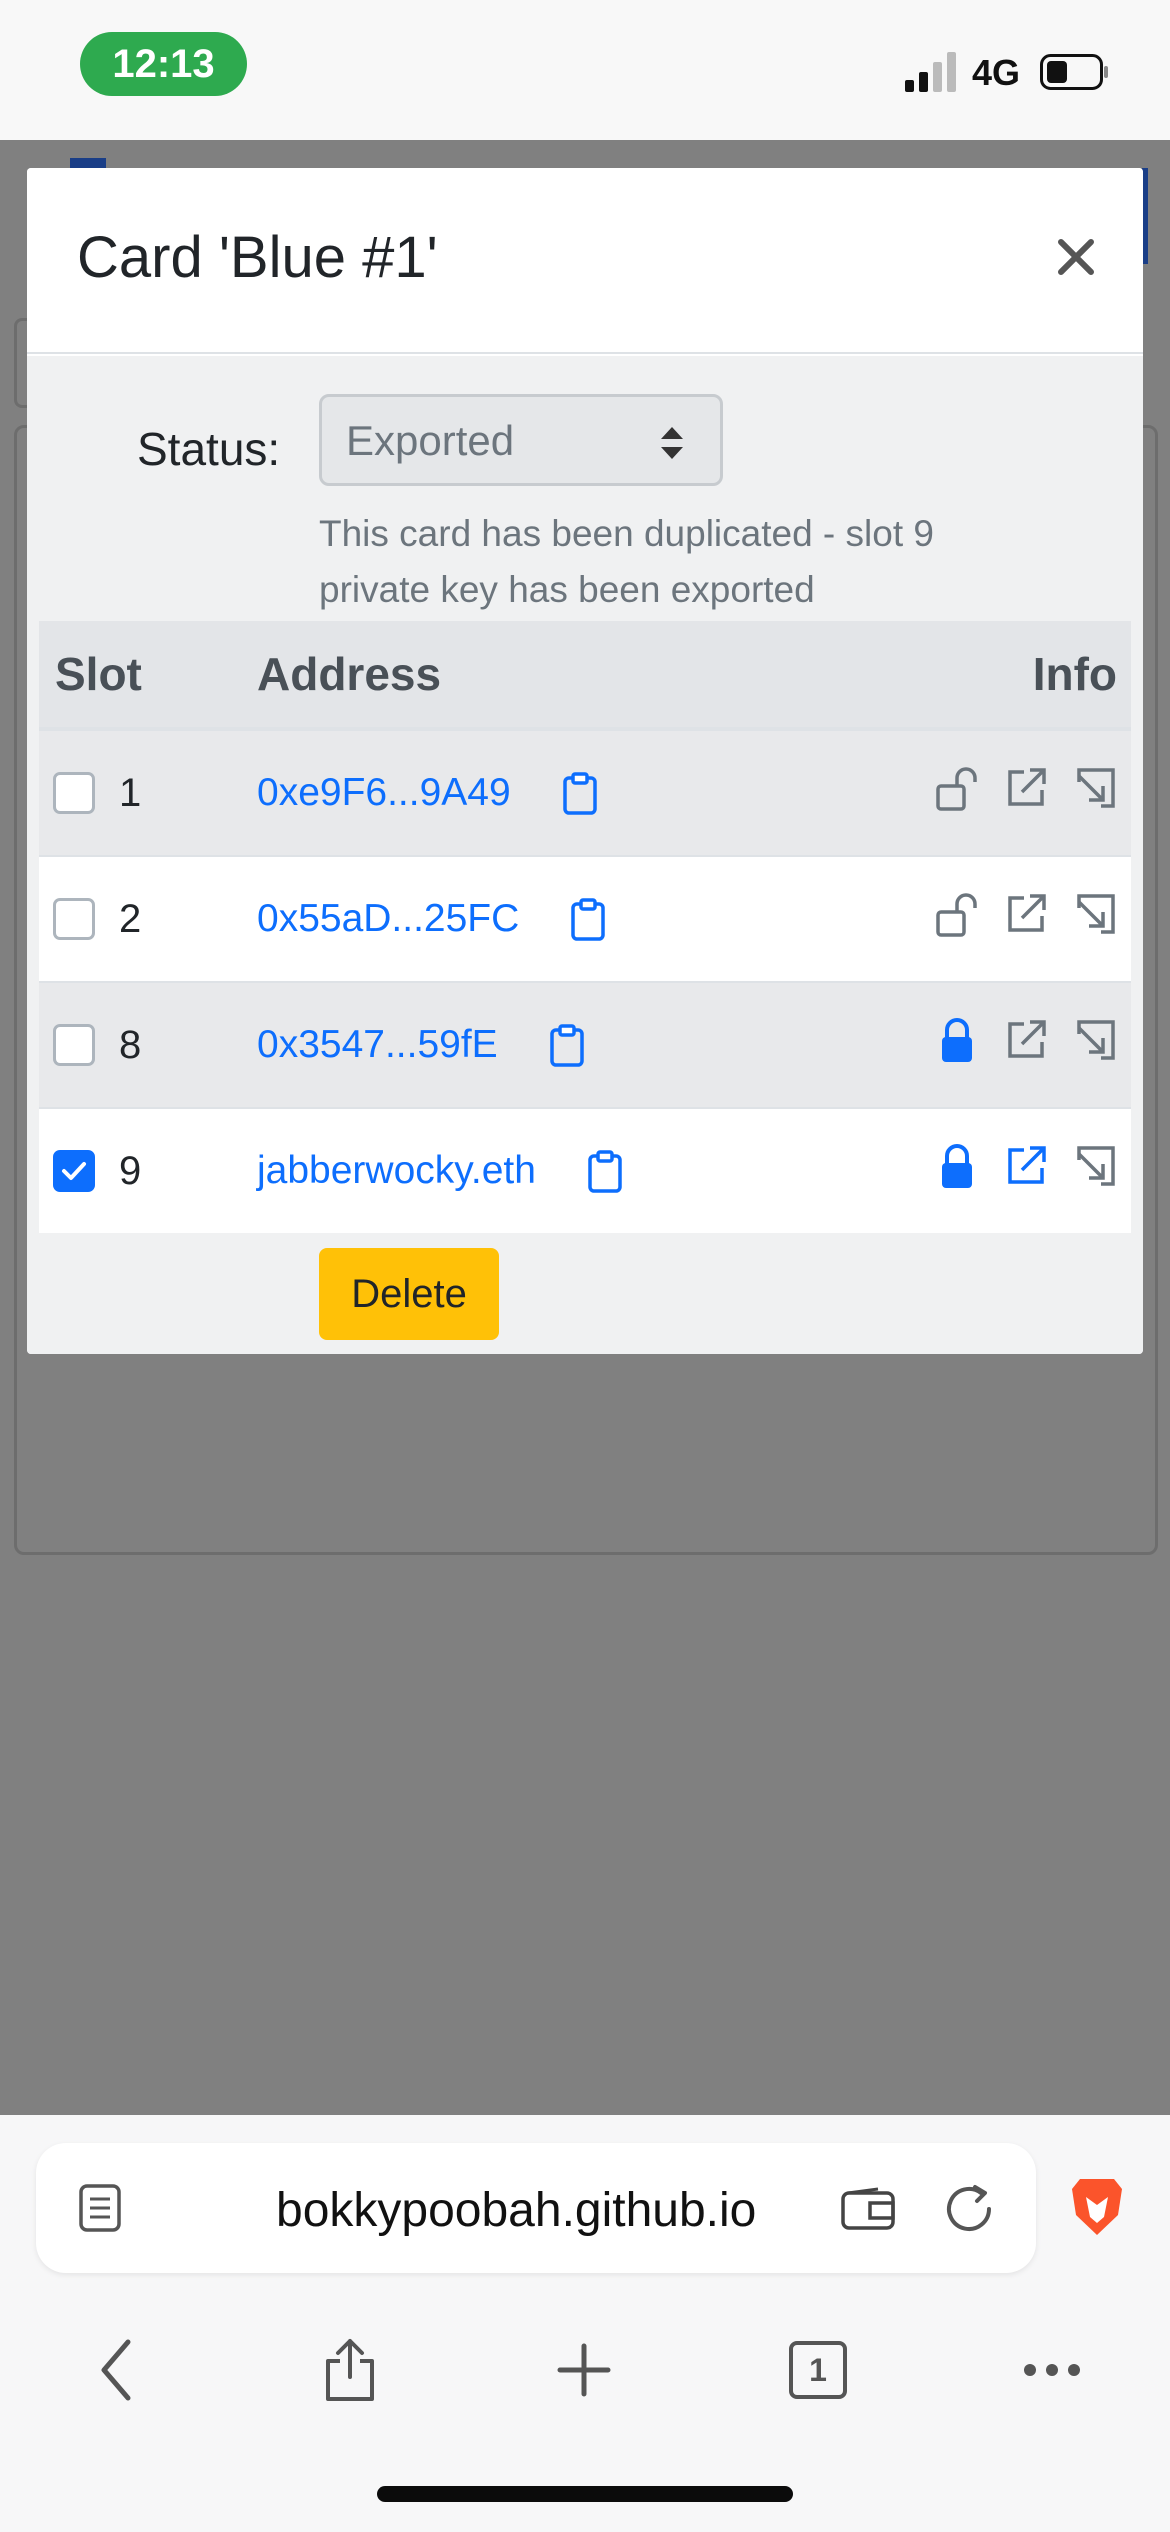  Describe the element at coordinates (88, 163) in the screenshot. I see `background-logo-fragment` at that location.